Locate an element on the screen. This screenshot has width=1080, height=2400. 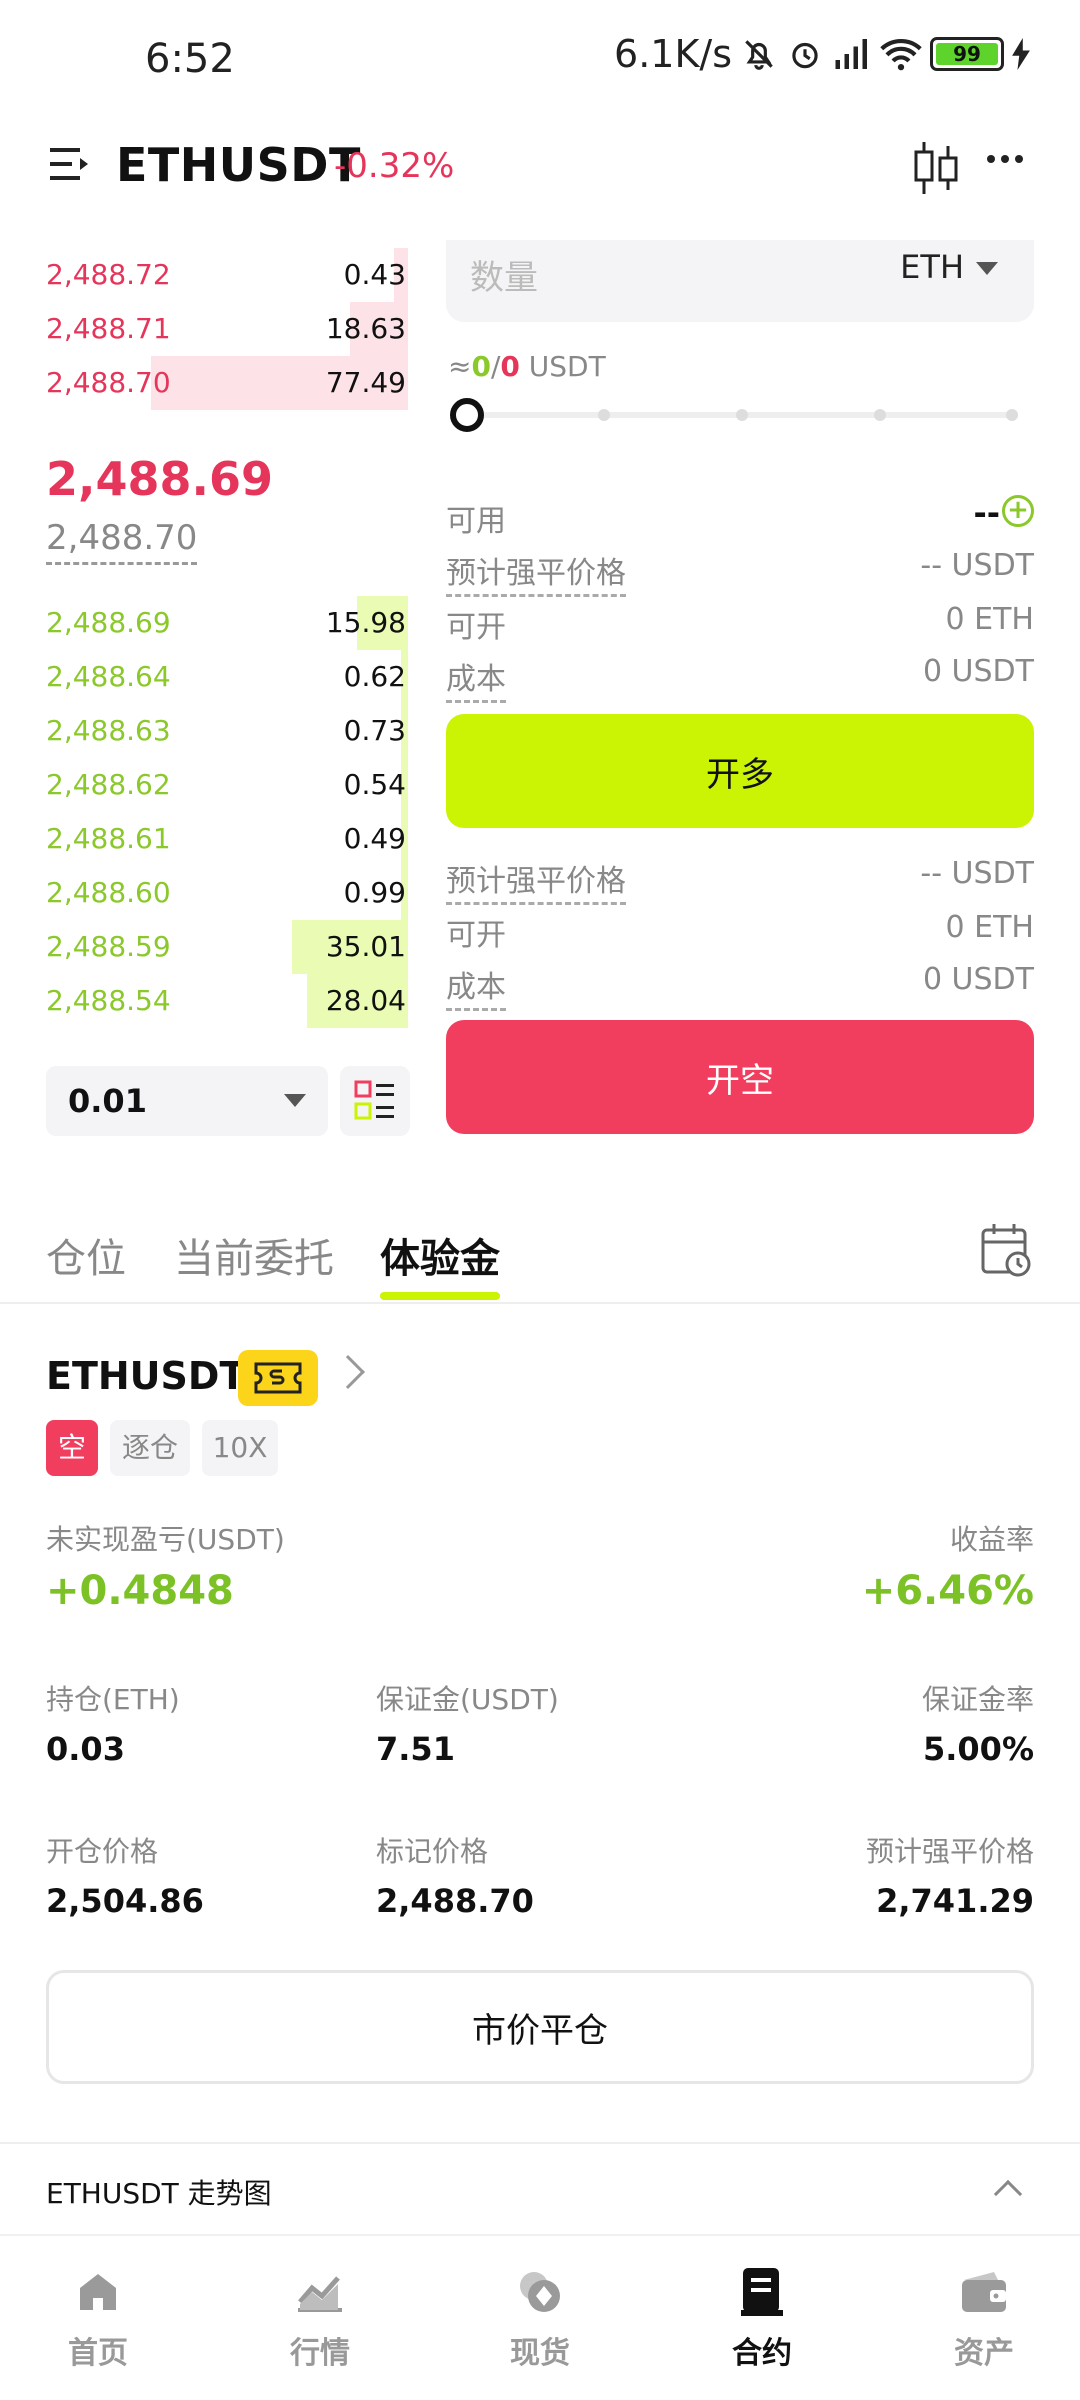
status-time: 6:52 is located at coordinates (190, 59).